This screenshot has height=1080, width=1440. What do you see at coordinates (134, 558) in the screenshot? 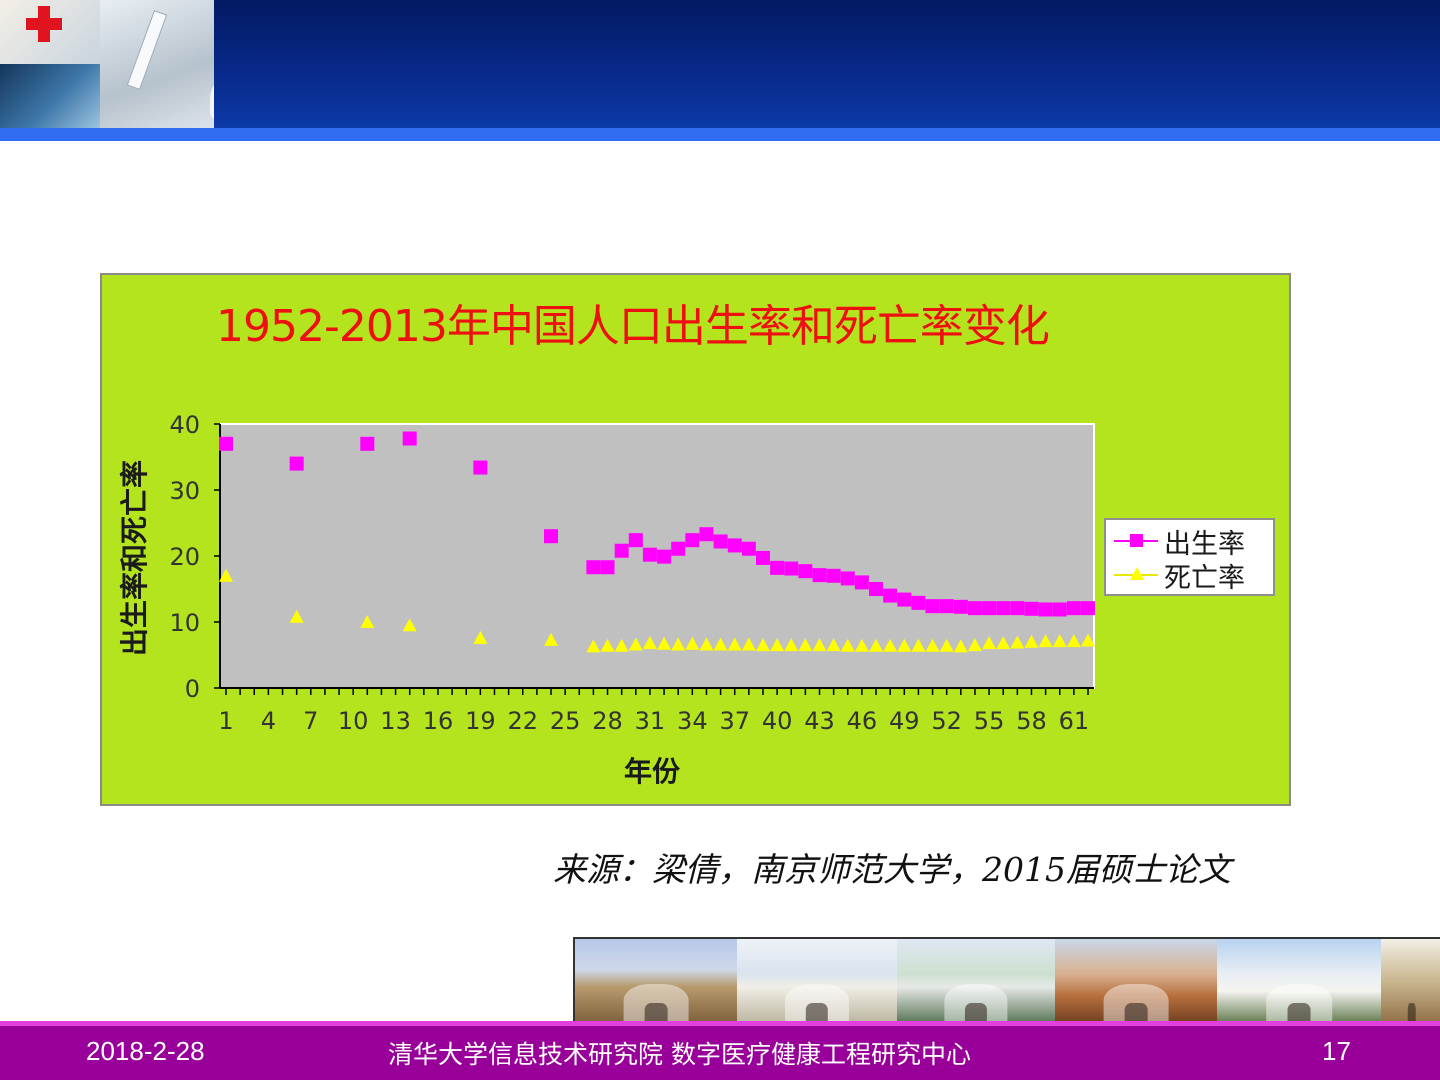
I see `y-axis-title: 出生率和死亡率` at bounding box center [134, 558].